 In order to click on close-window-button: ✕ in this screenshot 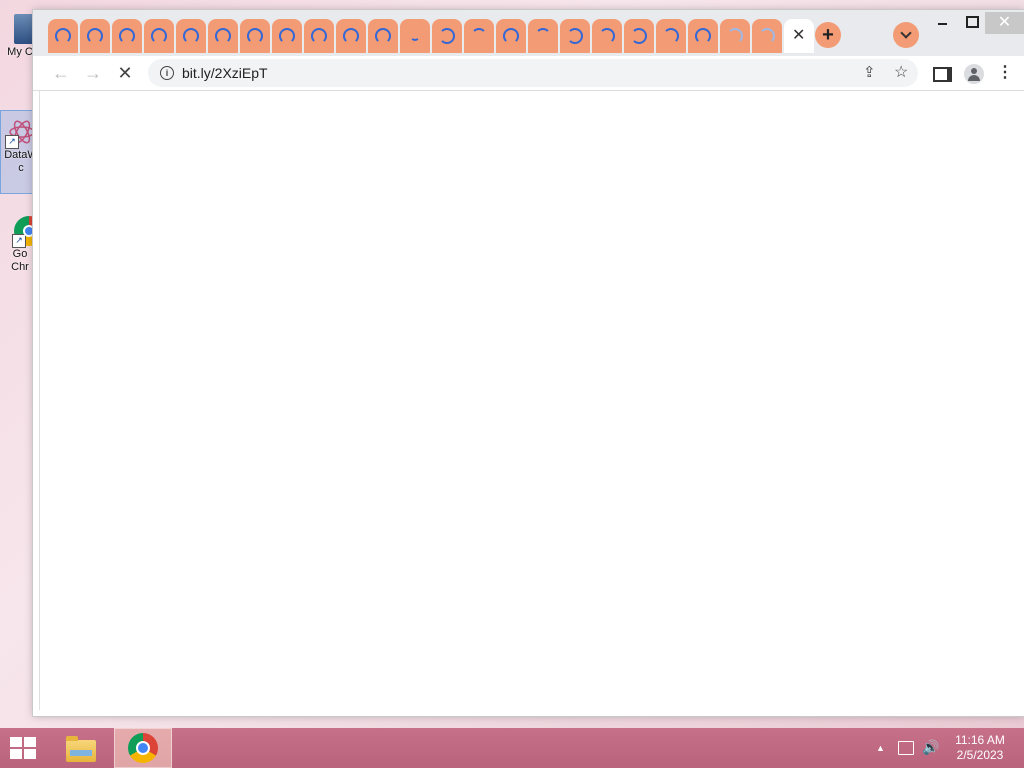, I will do `click(1004, 23)`.